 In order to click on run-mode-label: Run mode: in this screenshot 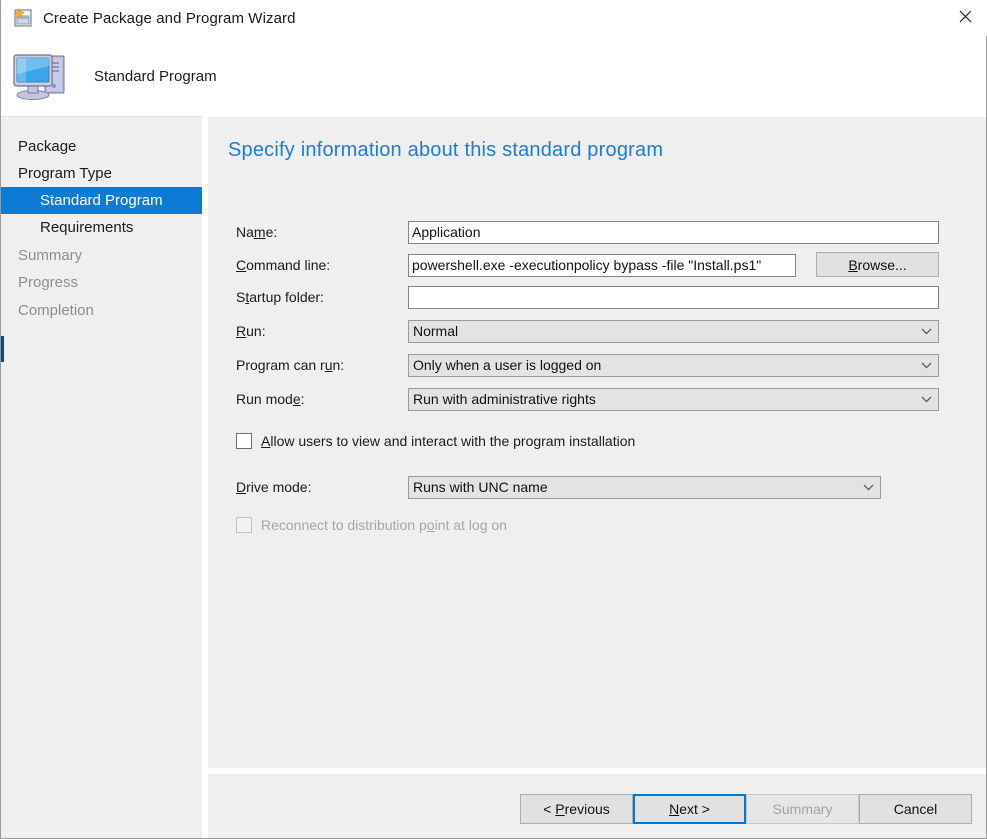, I will do `click(270, 399)`.